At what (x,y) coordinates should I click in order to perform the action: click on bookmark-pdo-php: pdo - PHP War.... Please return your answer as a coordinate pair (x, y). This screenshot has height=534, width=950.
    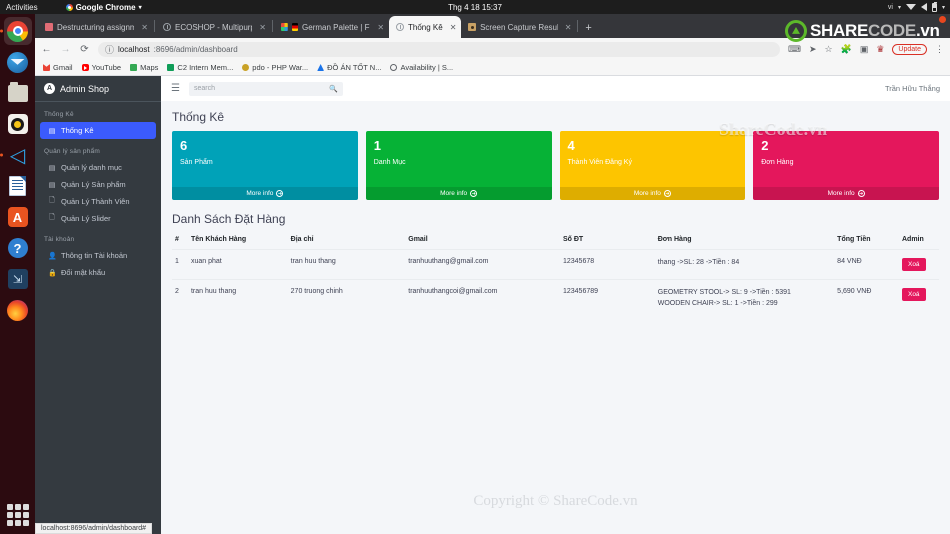
    Looking at the image, I should click on (275, 67).